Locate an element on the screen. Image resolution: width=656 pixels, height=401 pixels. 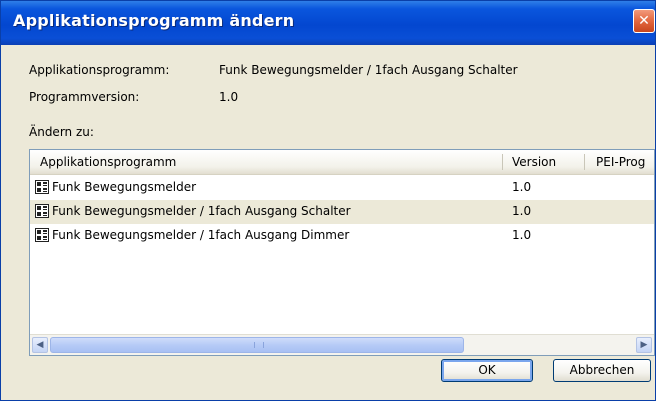
title-bar: Applikationsprogramm ändern ✕ is located at coordinates (328, 23).